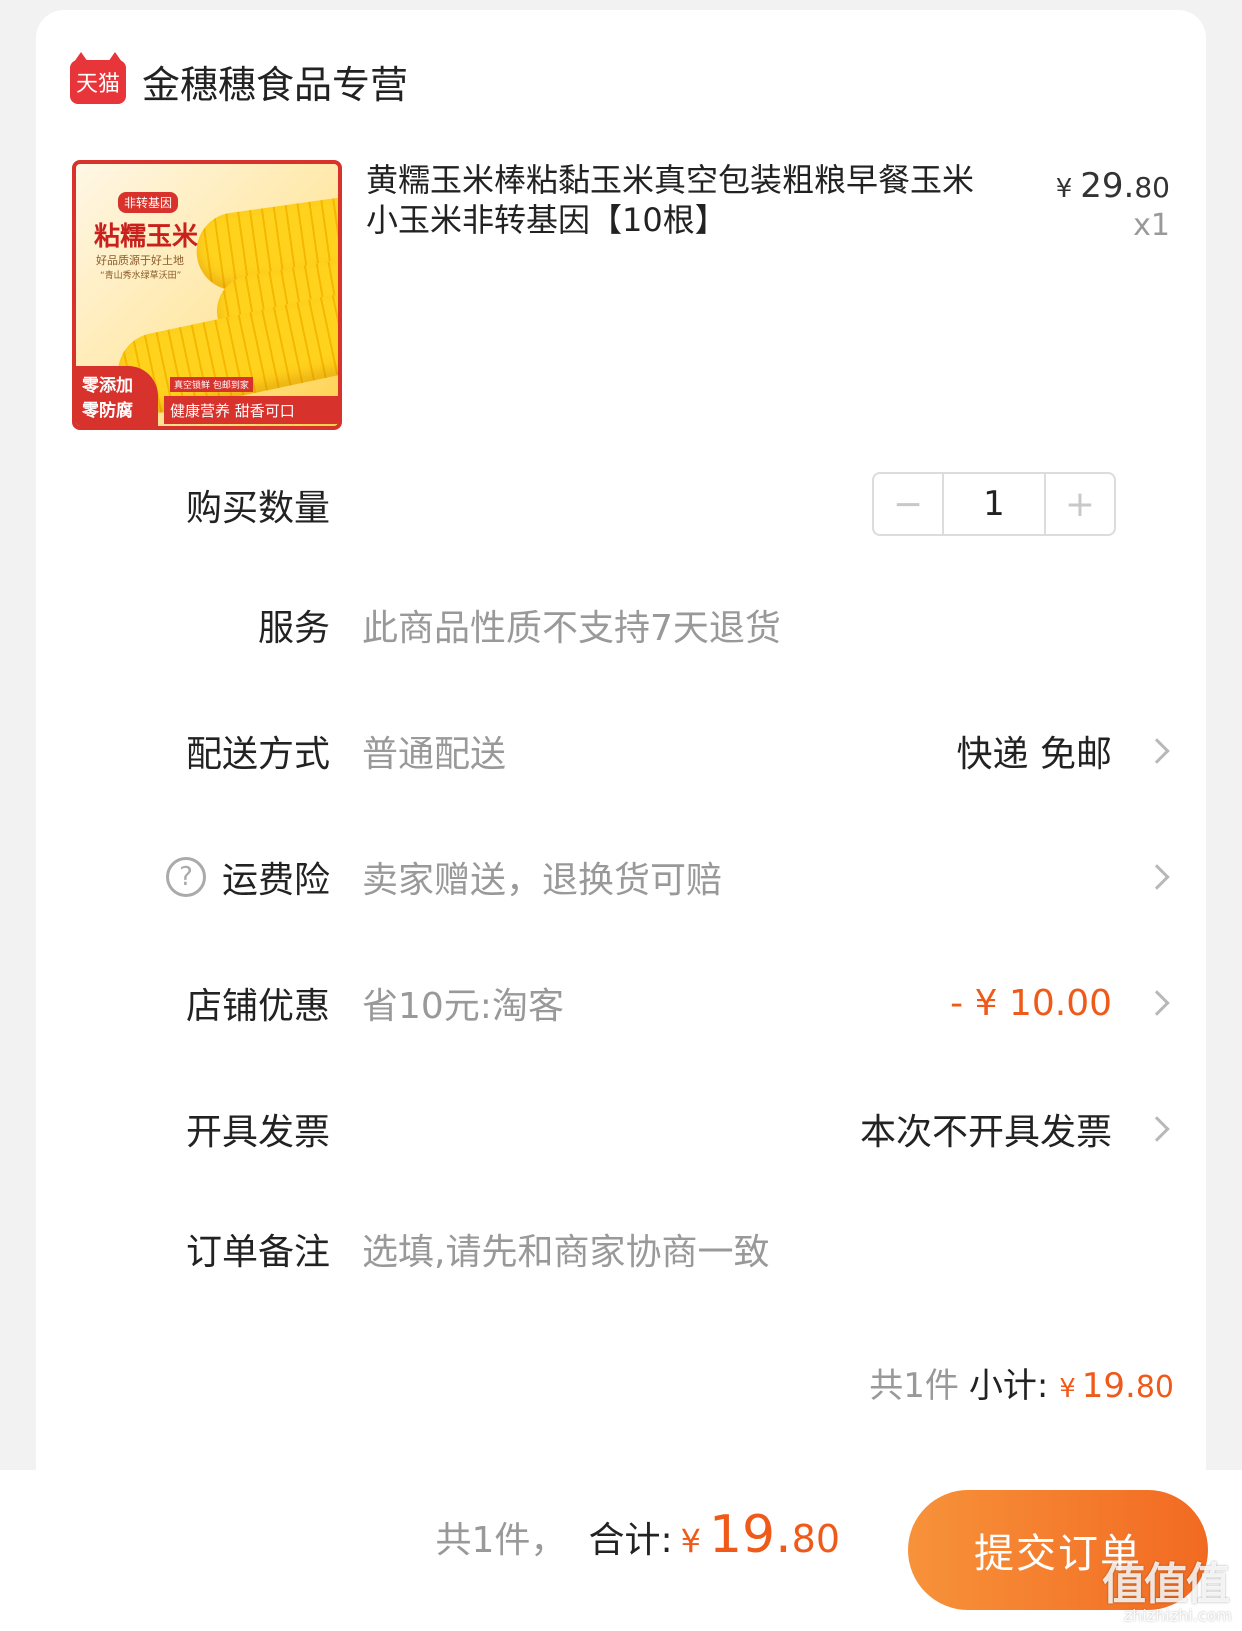 This screenshot has height=1631, width=1242. Describe the element at coordinates (815, 1539) in the screenshot. I see `total-dec: 80` at that location.